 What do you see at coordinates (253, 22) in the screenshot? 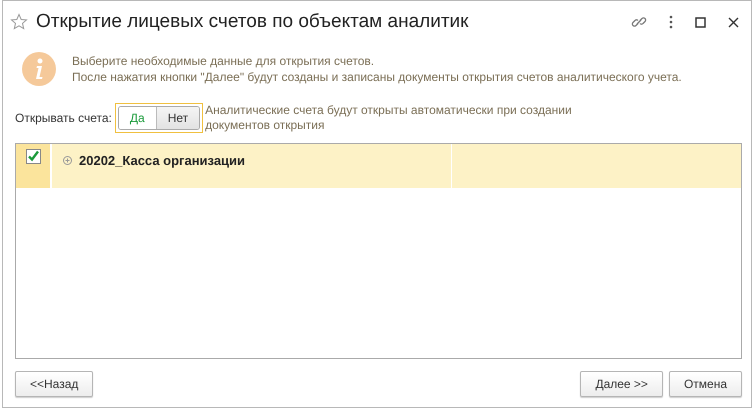
I see `window-title: Открытие лицевых счетов по объектам аналитик` at bounding box center [253, 22].